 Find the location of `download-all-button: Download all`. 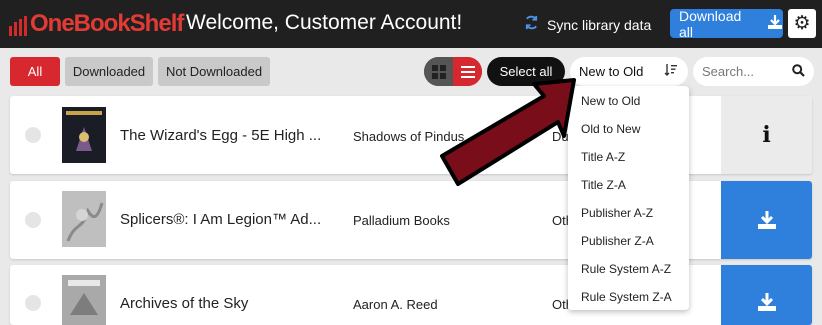

download-all-button: Download all is located at coordinates (726, 23).